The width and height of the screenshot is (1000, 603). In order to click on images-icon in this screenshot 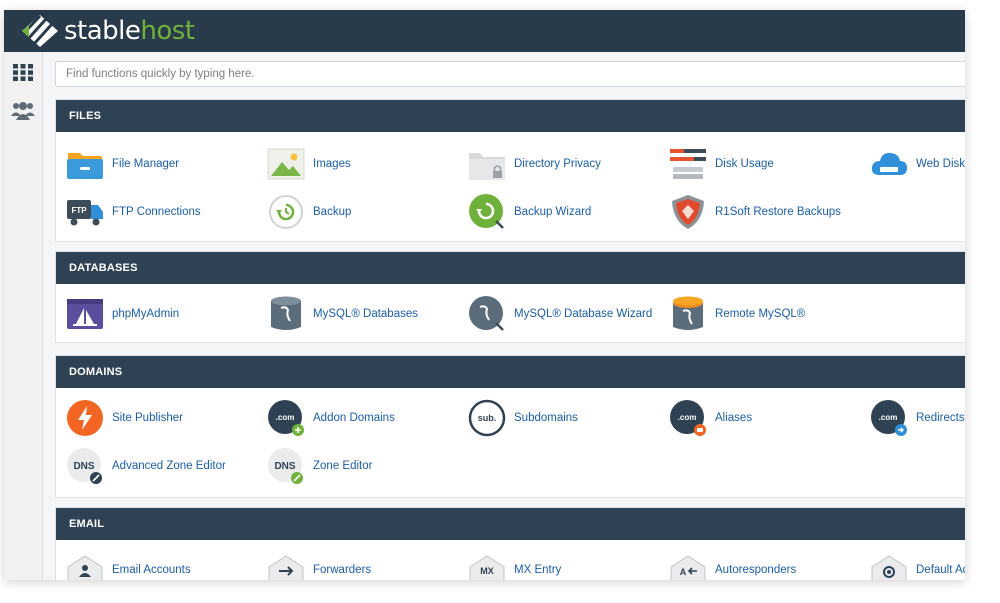, I will do `click(286, 164)`.